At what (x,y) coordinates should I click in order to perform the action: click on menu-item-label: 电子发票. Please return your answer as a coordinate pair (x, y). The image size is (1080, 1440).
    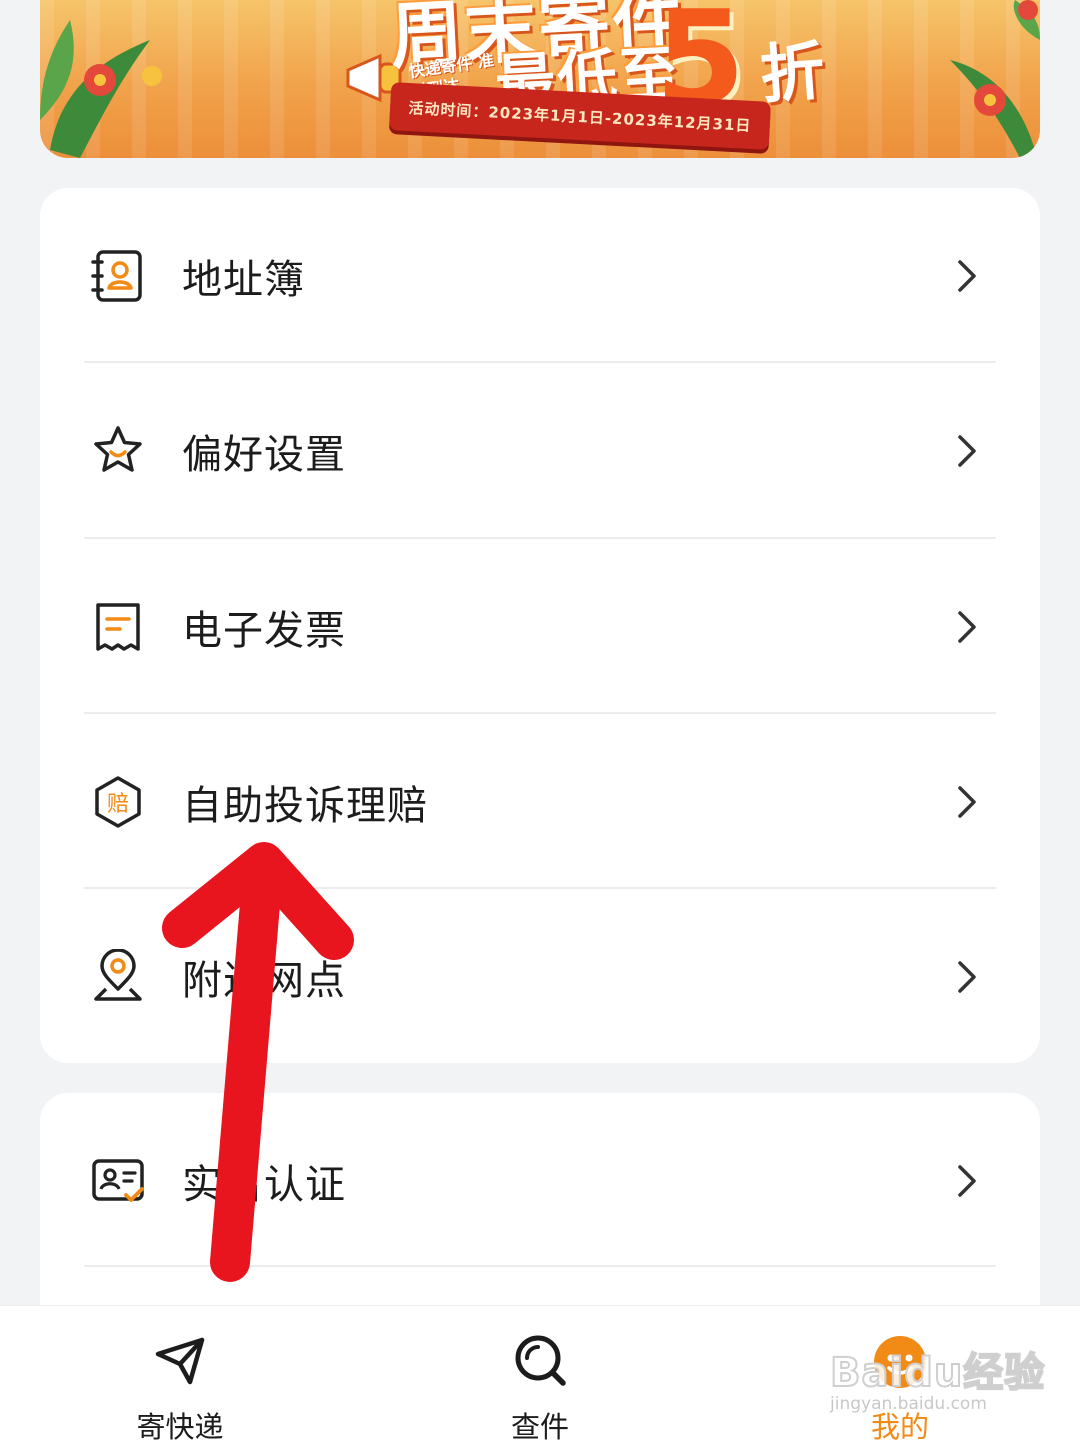
    Looking at the image, I should click on (264, 631).